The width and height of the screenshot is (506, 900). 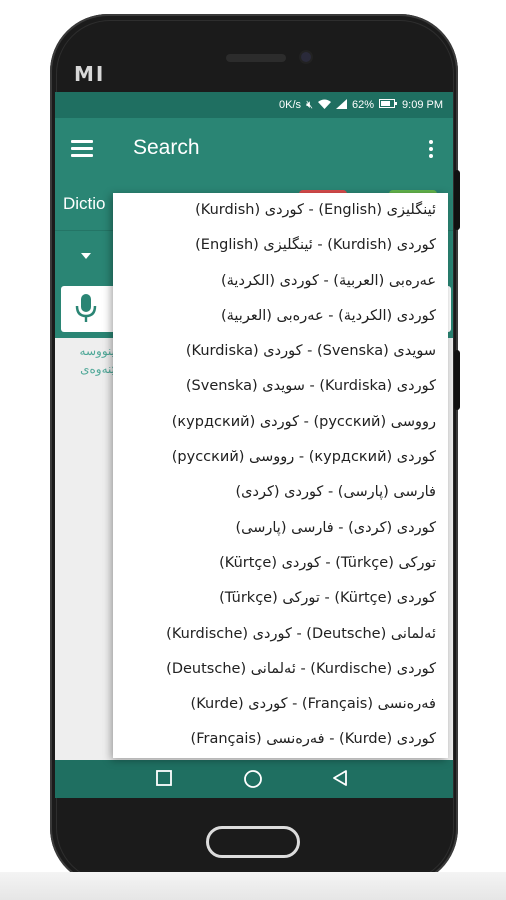 I want to click on power-button, so click(x=457, y=380).